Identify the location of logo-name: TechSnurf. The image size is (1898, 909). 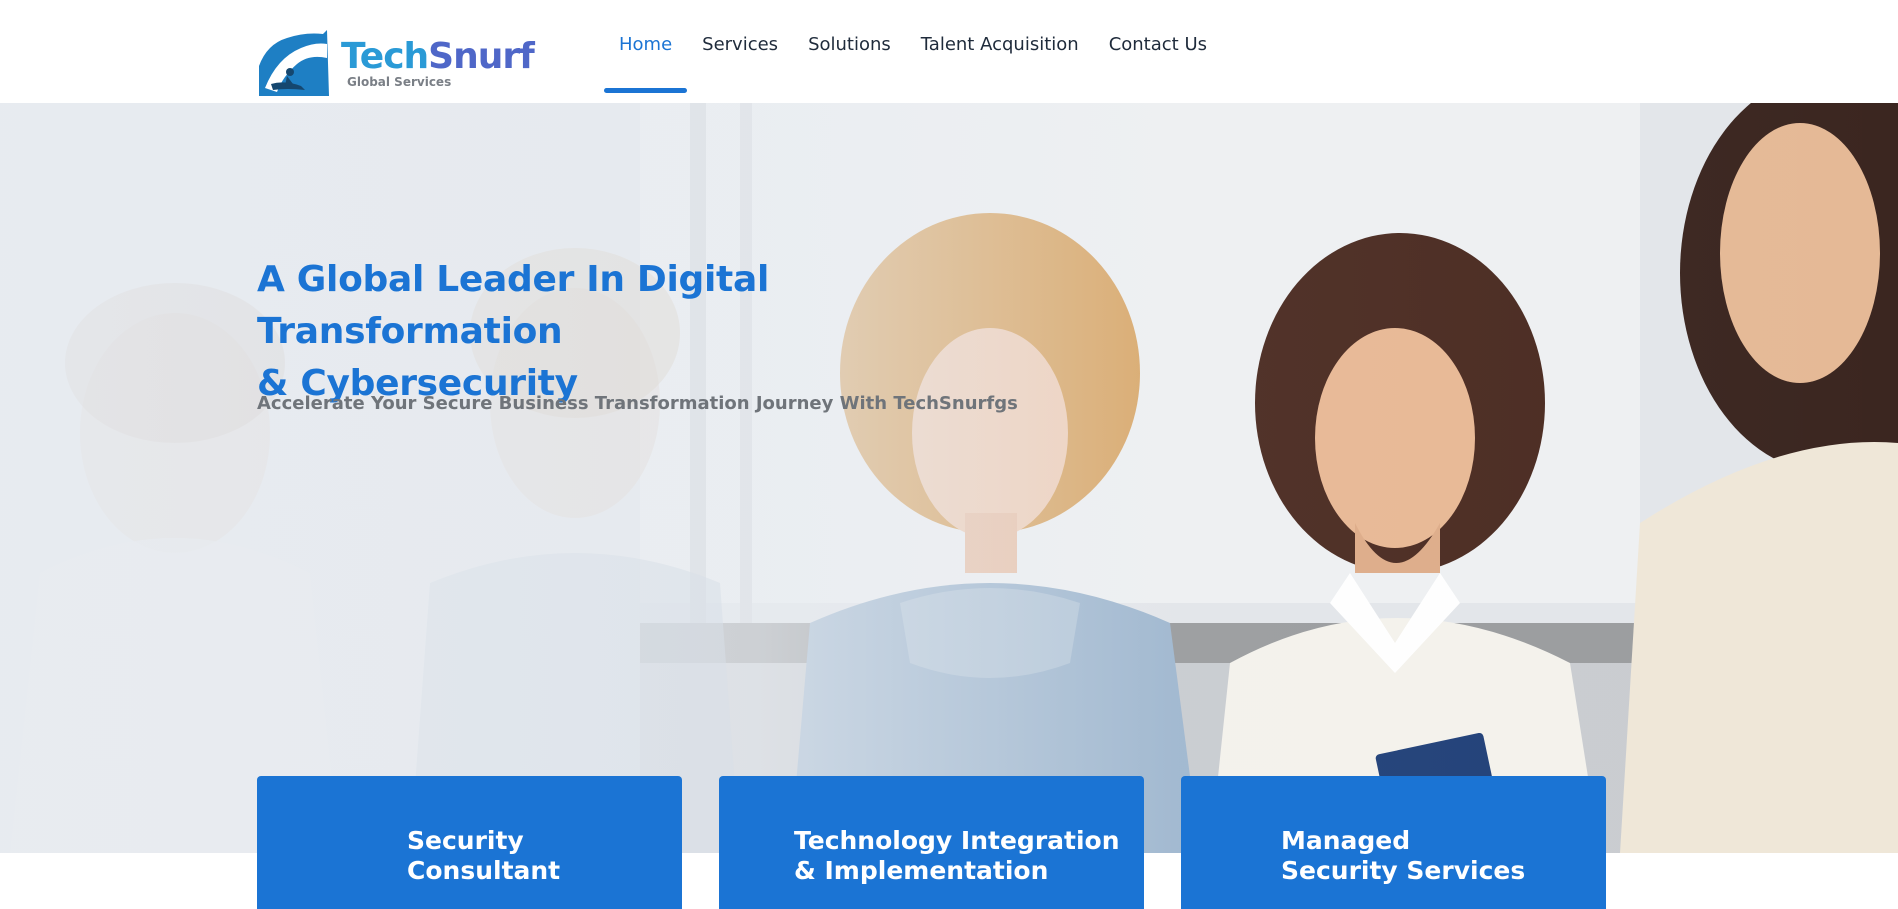
(438, 56).